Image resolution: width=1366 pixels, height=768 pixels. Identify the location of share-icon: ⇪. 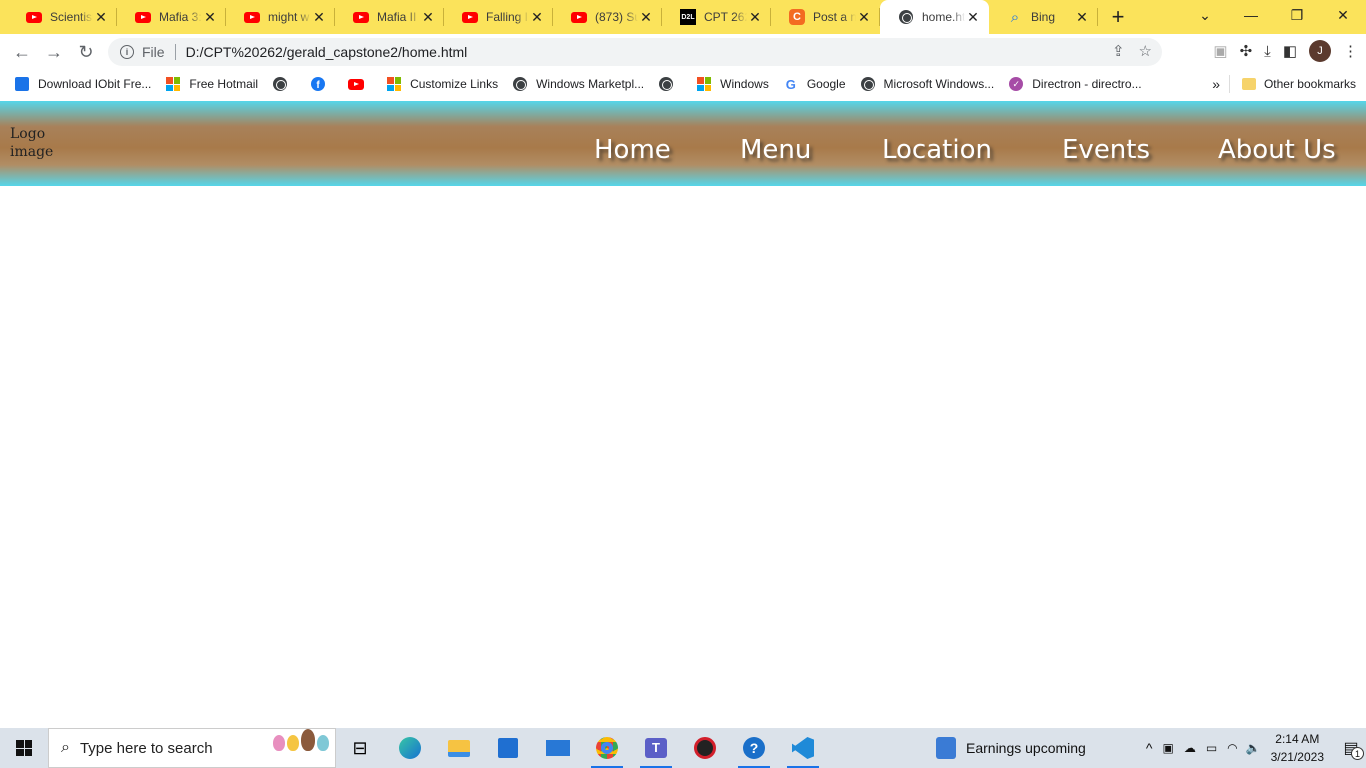
(1118, 51).